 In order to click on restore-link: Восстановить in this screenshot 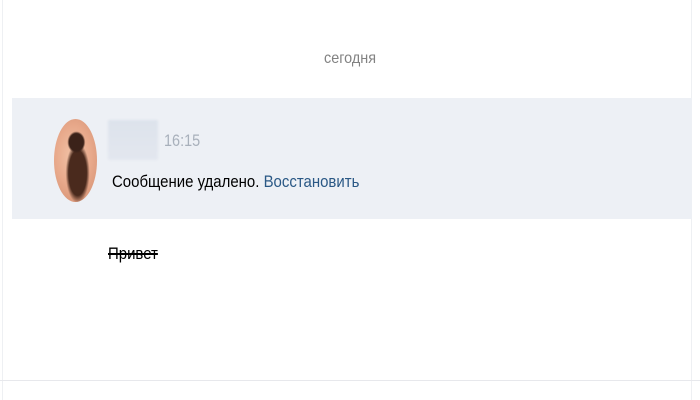, I will do `click(312, 181)`.